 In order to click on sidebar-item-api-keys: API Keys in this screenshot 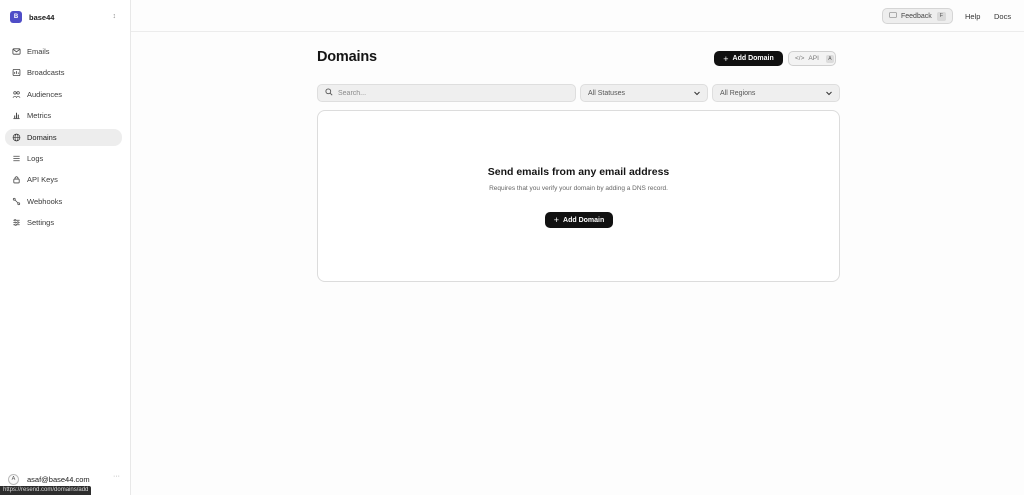, I will do `click(63, 179)`.